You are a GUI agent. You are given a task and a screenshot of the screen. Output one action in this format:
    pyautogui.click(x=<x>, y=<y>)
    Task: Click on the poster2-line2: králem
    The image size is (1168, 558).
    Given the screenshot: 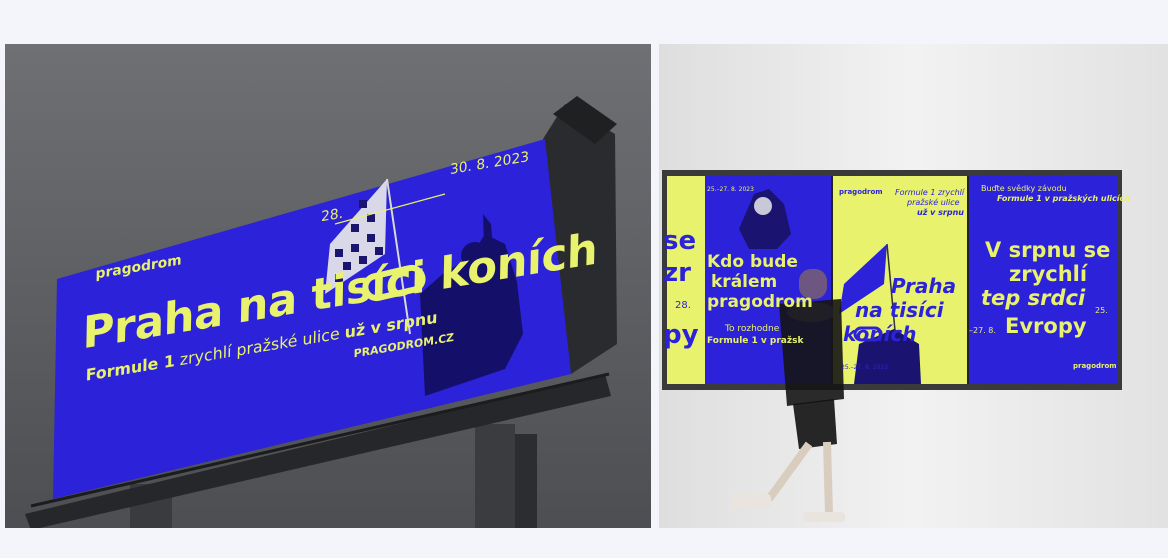 What is the action you would take?
    pyautogui.click(x=744, y=282)
    